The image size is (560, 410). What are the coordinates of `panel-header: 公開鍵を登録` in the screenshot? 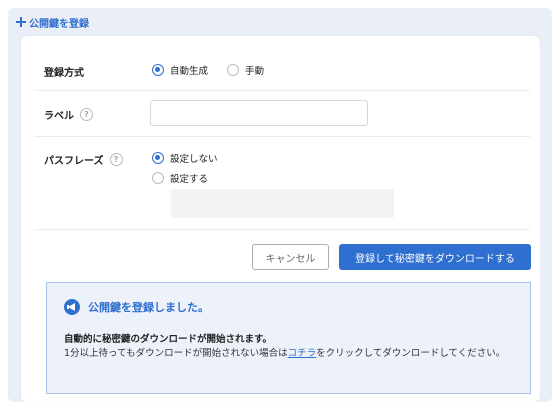 It's located at (52, 22).